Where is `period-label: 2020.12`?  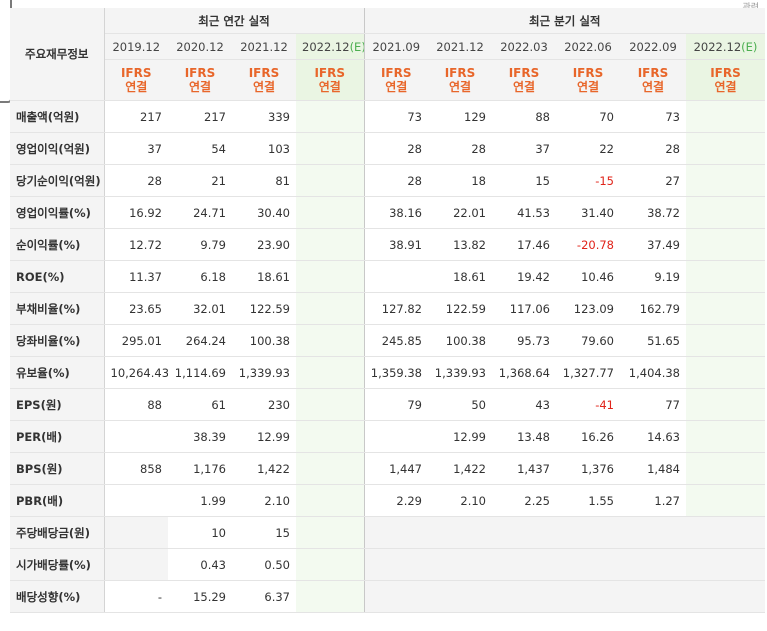 period-label: 2020.12 is located at coordinates (200, 46).